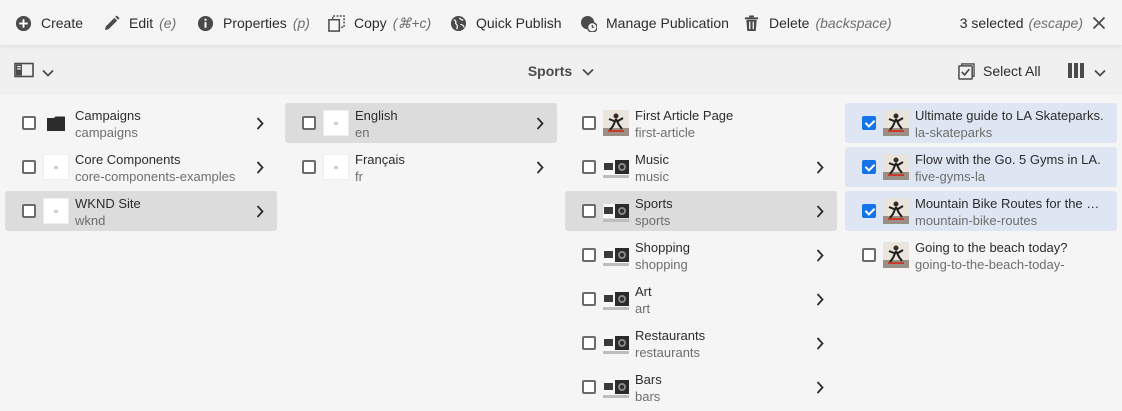 Image resolution: width=1122 pixels, height=411 pixels. Describe the element at coordinates (336, 23) in the screenshot. I see `copy-icon` at that location.